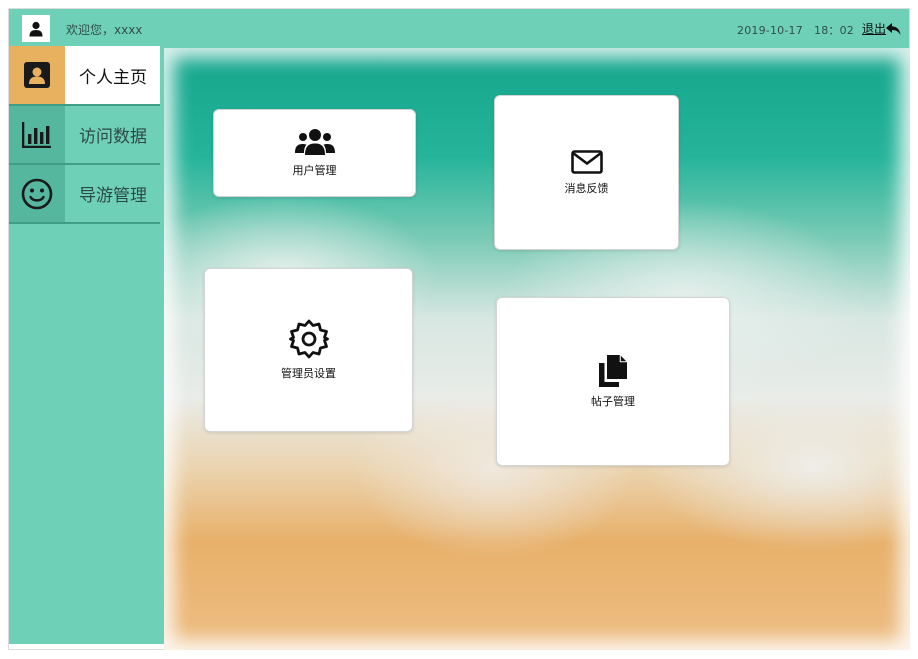 This screenshot has width=918, height=659. Describe the element at coordinates (37, 75) in the screenshot. I see `user-badge-icon` at that location.